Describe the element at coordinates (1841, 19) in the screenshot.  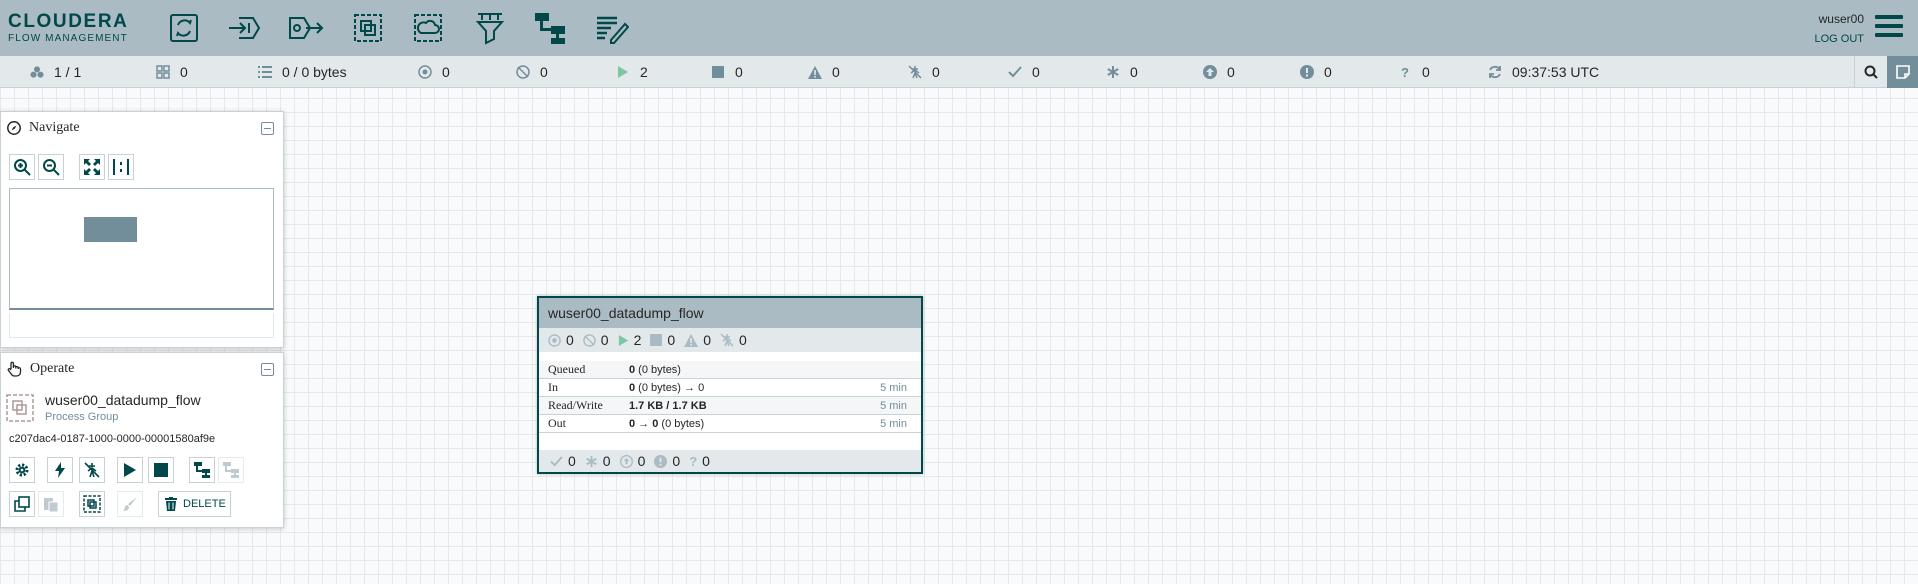
I see `current-user: wuser00` at that location.